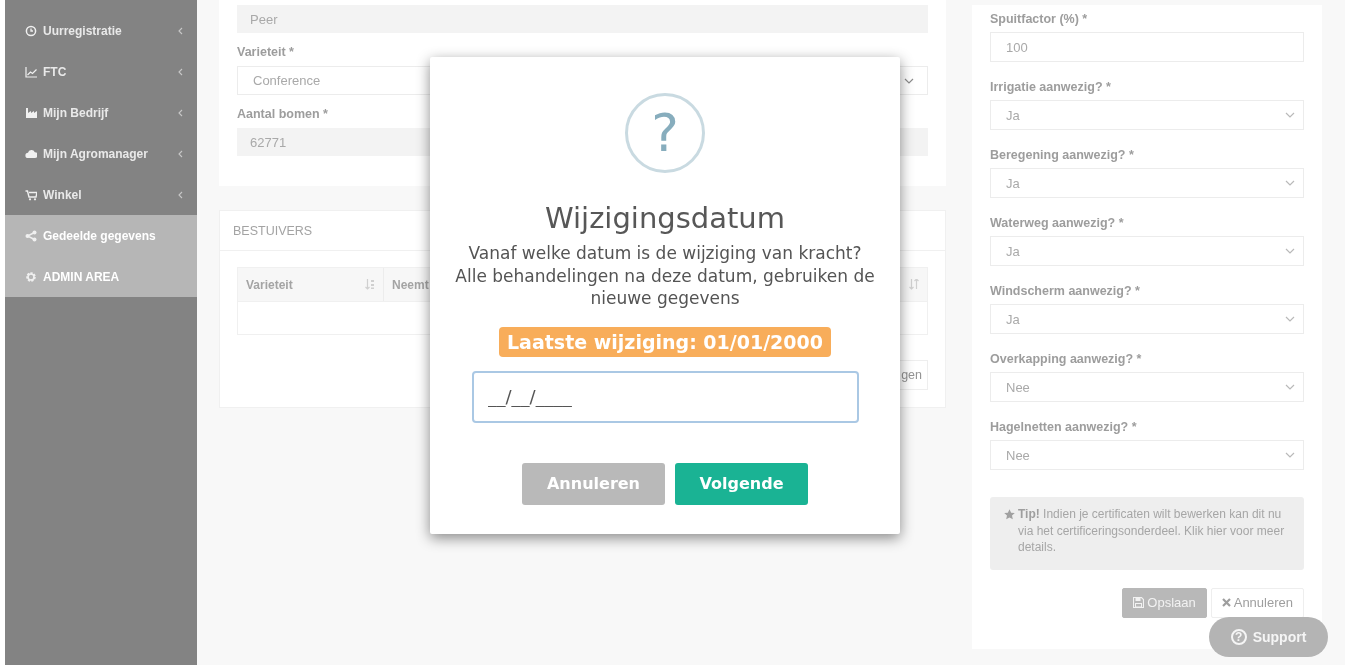 Image resolution: width=1357 pixels, height=665 pixels. What do you see at coordinates (1066, 359) in the screenshot?
I see `field-label: Overkapping aanwezig? *` at bounding box center [1066, 359].